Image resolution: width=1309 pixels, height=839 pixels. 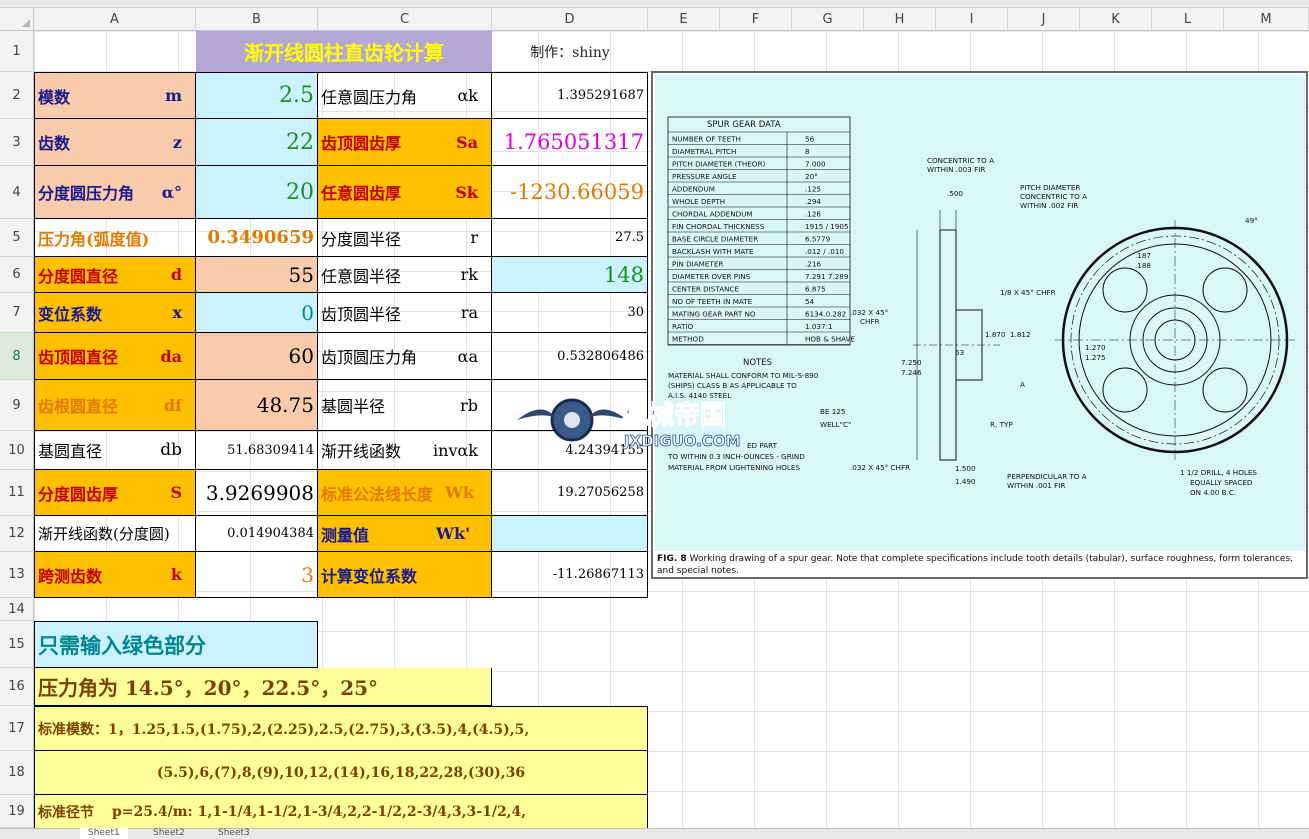 What do you see at coordinates (570, 192) in the screenshot?
I see `value-sk: -1230.66059` at bounding box center [570, 192].